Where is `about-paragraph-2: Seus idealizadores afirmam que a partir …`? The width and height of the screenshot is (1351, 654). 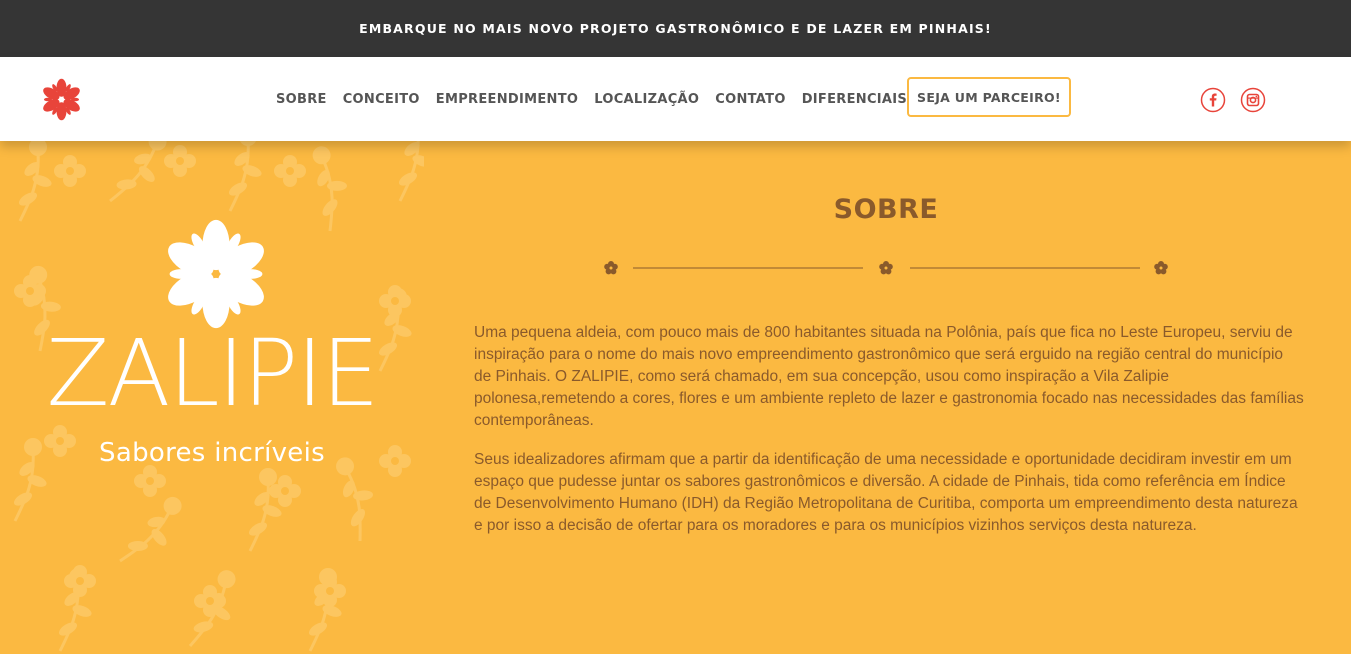 about-paragraph-2: Seus idealizadores afirmam que a partir … is located at coordinates (886, 492).